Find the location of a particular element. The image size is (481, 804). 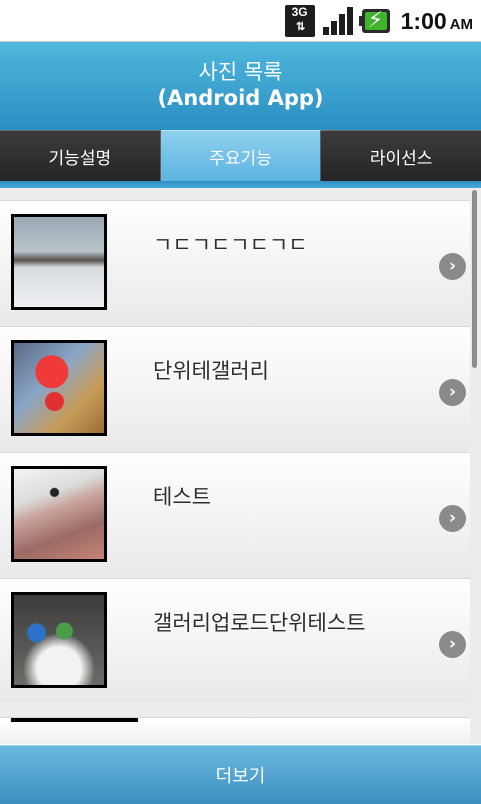

app-header: 사진 목록 (Android App) is located at coordinates (240, 86).